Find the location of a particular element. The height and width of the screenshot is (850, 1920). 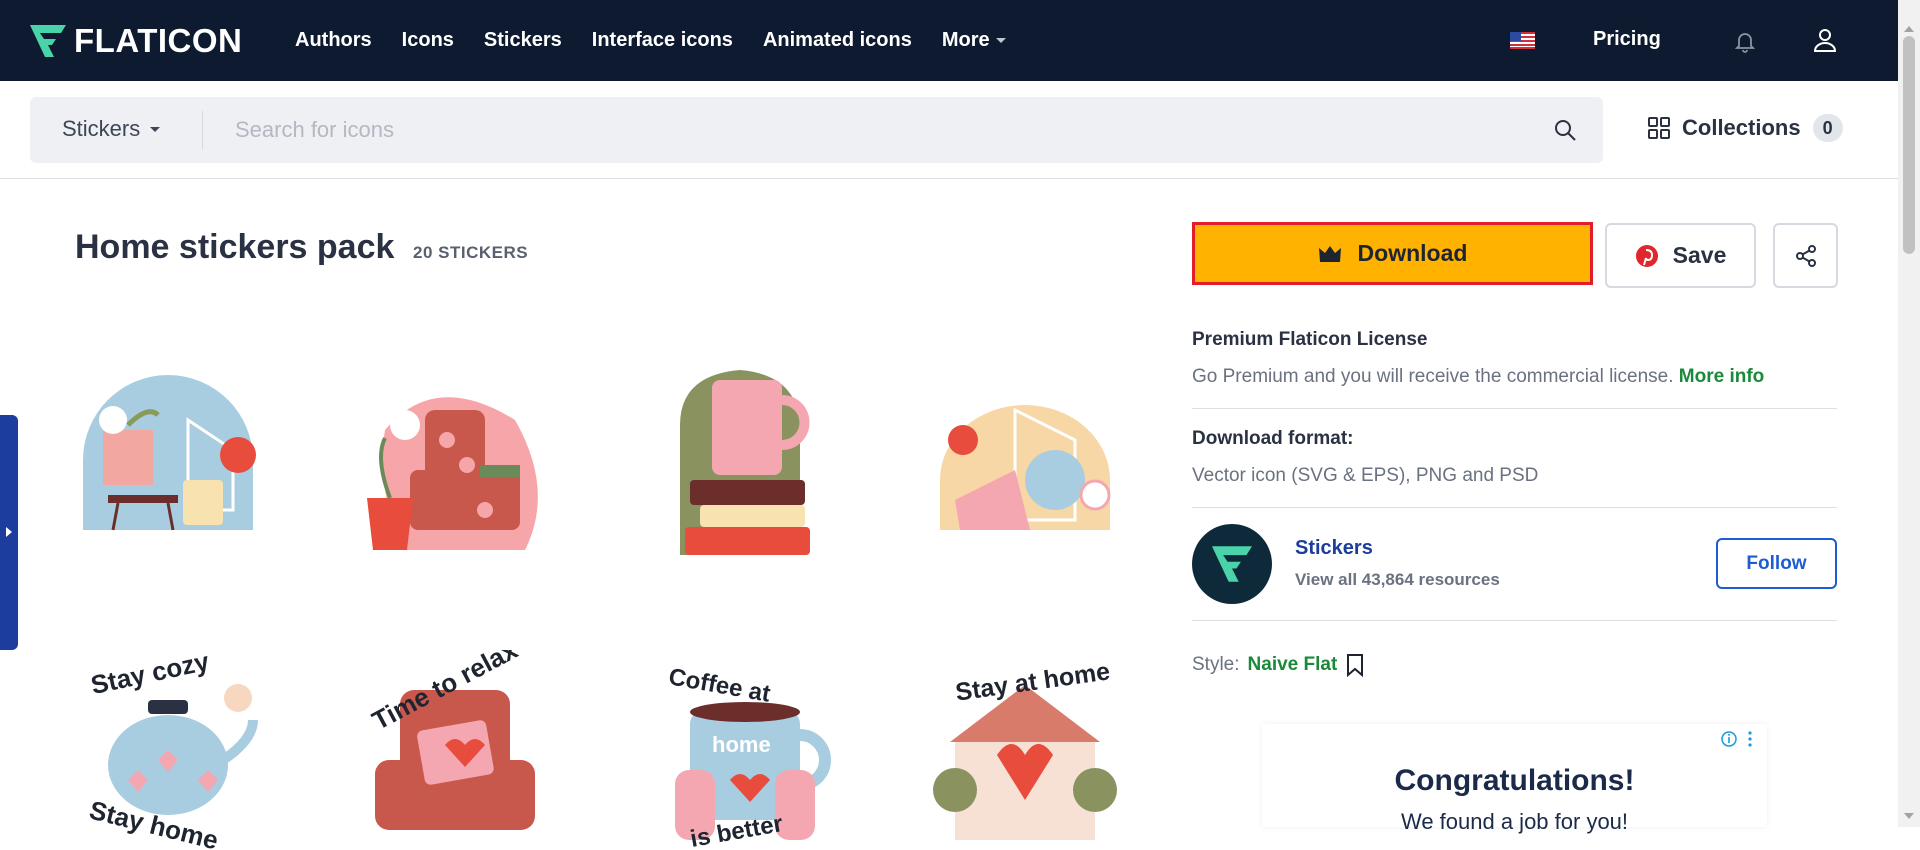

search-type-label: Stickers is located at coordinates (101, 128).